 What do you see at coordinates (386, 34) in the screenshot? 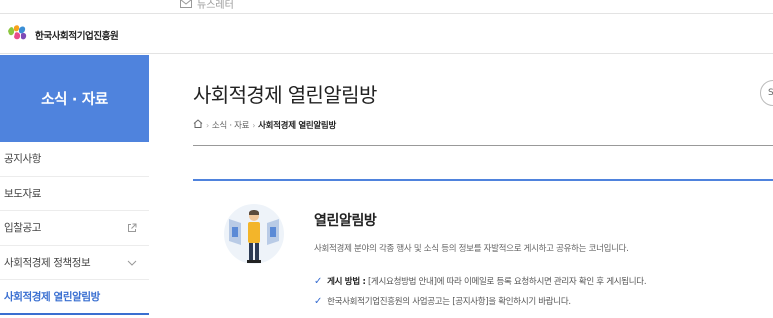
I see `site-header: 한국사회적기업진흥원` at bounding box center [386, 34].